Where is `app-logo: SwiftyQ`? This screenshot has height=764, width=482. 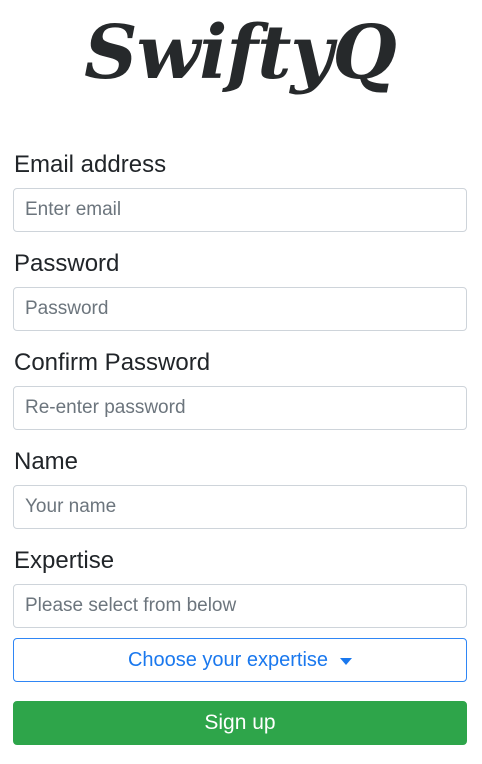 app-logo: SwiftyQ is located at coordinates (240, 53).